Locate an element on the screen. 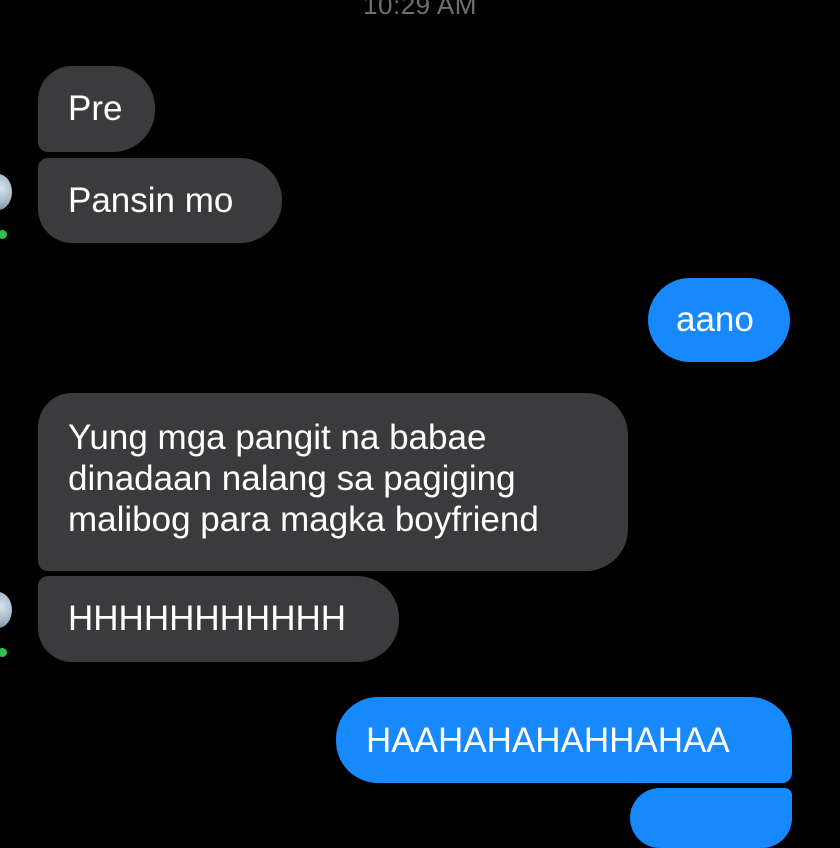 This screenshot has height=848, width=840. incoming-message-bubble: Pre is located at coordinates (96, 109).